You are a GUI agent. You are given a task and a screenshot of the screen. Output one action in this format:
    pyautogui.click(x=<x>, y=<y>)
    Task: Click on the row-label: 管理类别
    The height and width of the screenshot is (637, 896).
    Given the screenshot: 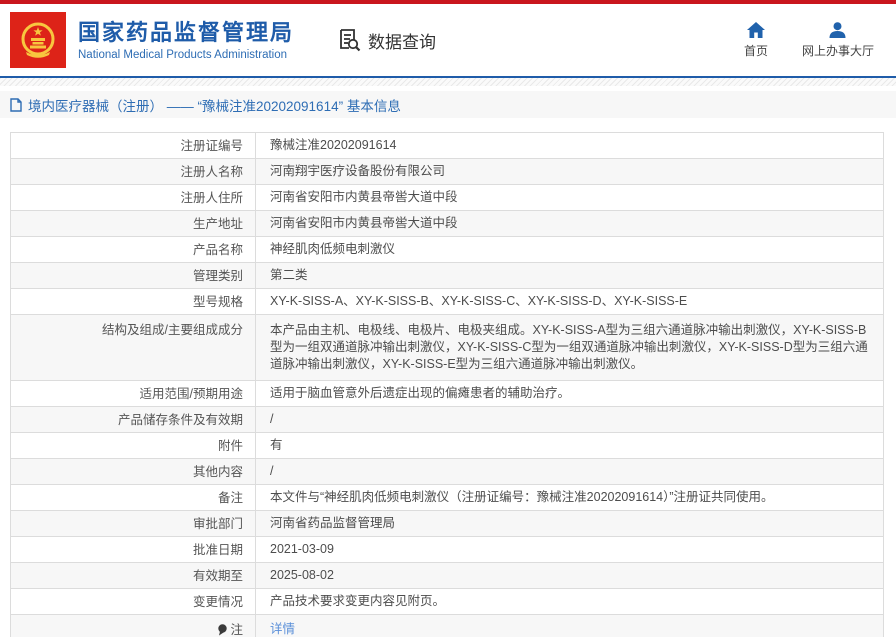 What is the action you would take?
    pyautogui.click(x=133, y=275)
    